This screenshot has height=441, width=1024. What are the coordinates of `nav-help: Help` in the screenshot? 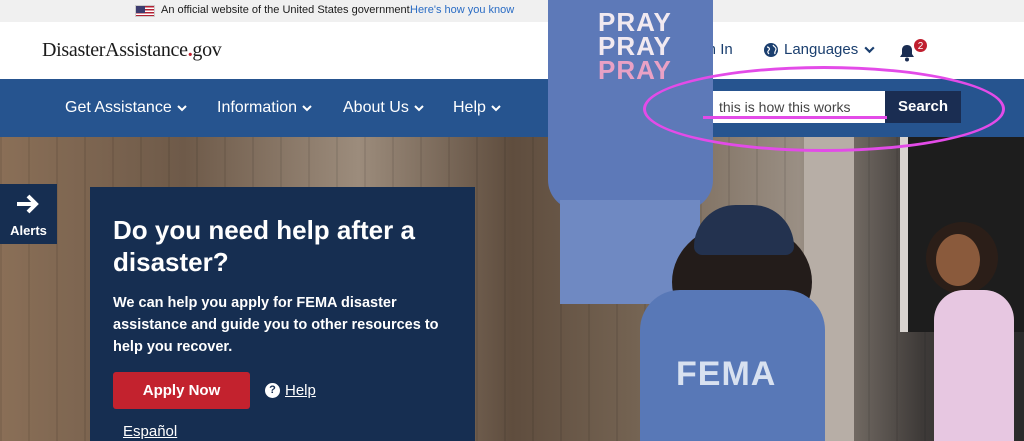 It's located at (477, 108).